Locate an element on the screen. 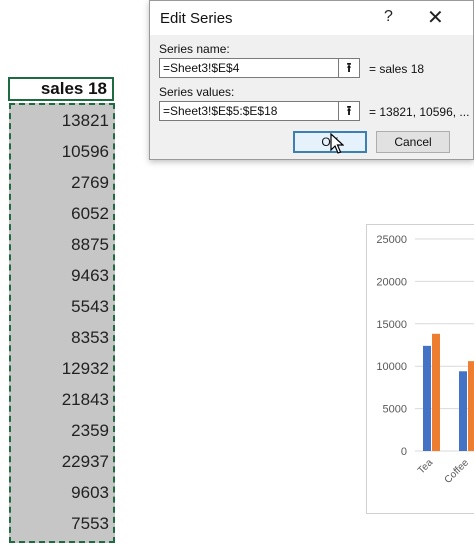  data-cell: 5543 is located at coordinates (61, 306).